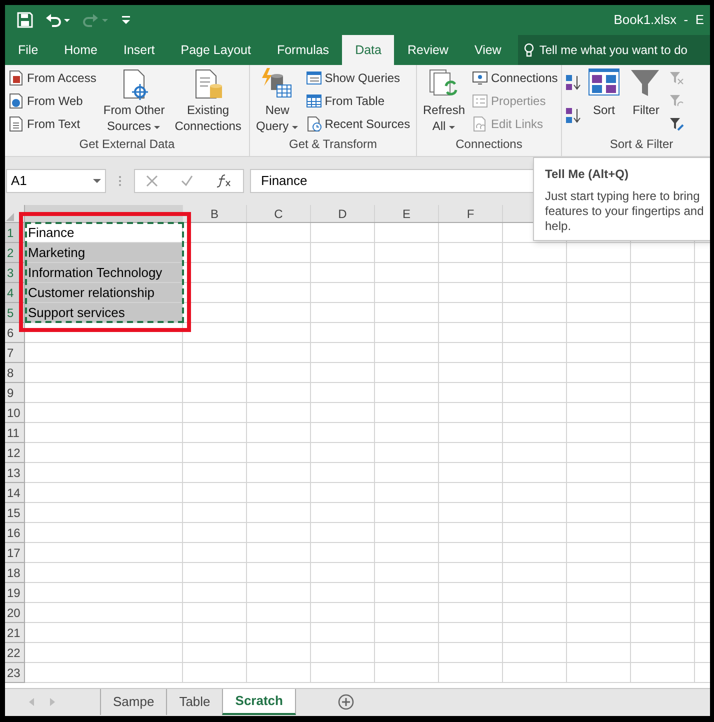  What do you see at coordinates (25, 20) in the screenshot?
I see `save-icon` at bounding box center [25, 20].